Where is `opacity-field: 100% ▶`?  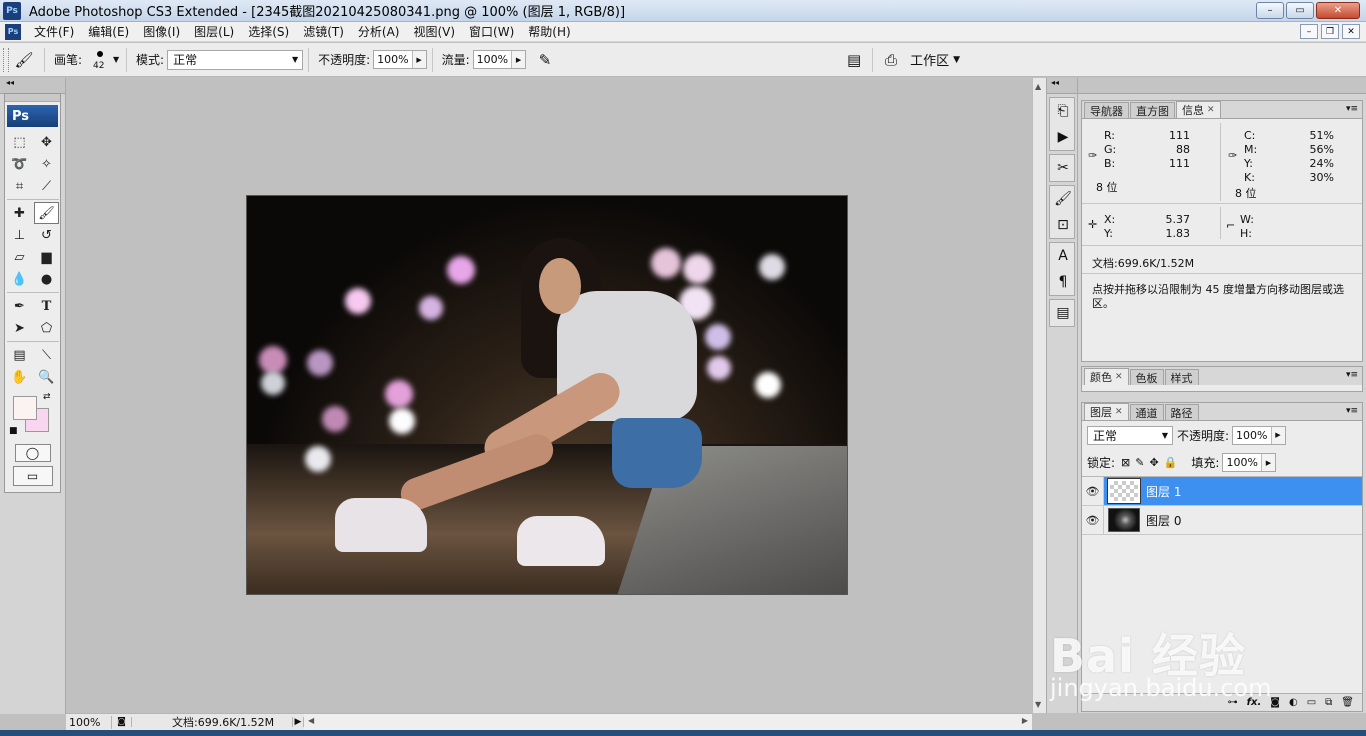 opacity-field: 100% ▶ is located at coordinates (400, 59).